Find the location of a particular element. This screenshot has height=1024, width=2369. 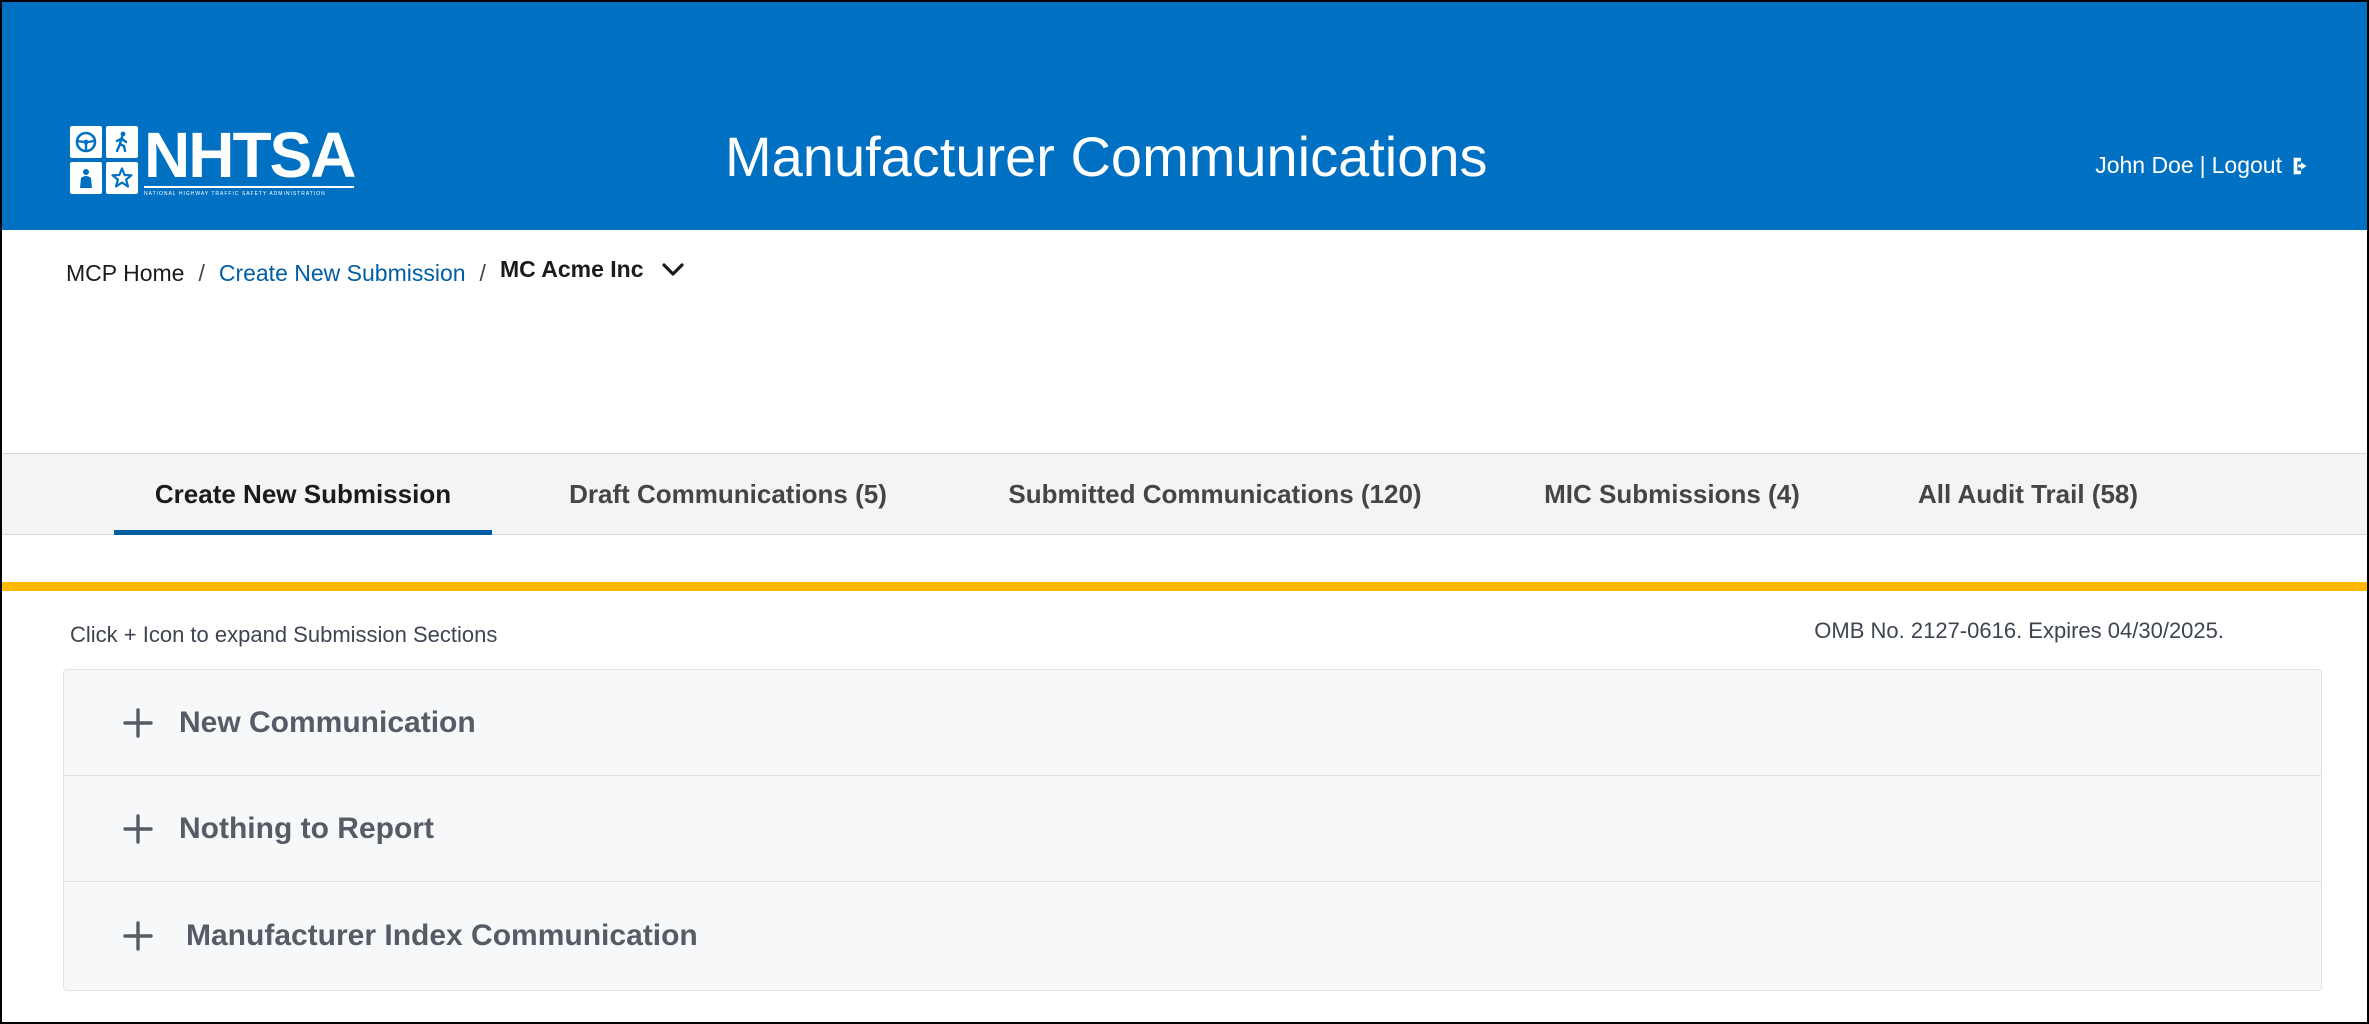

tab-create-new-submission: Create New Submission is located at coordinates (303, 494).